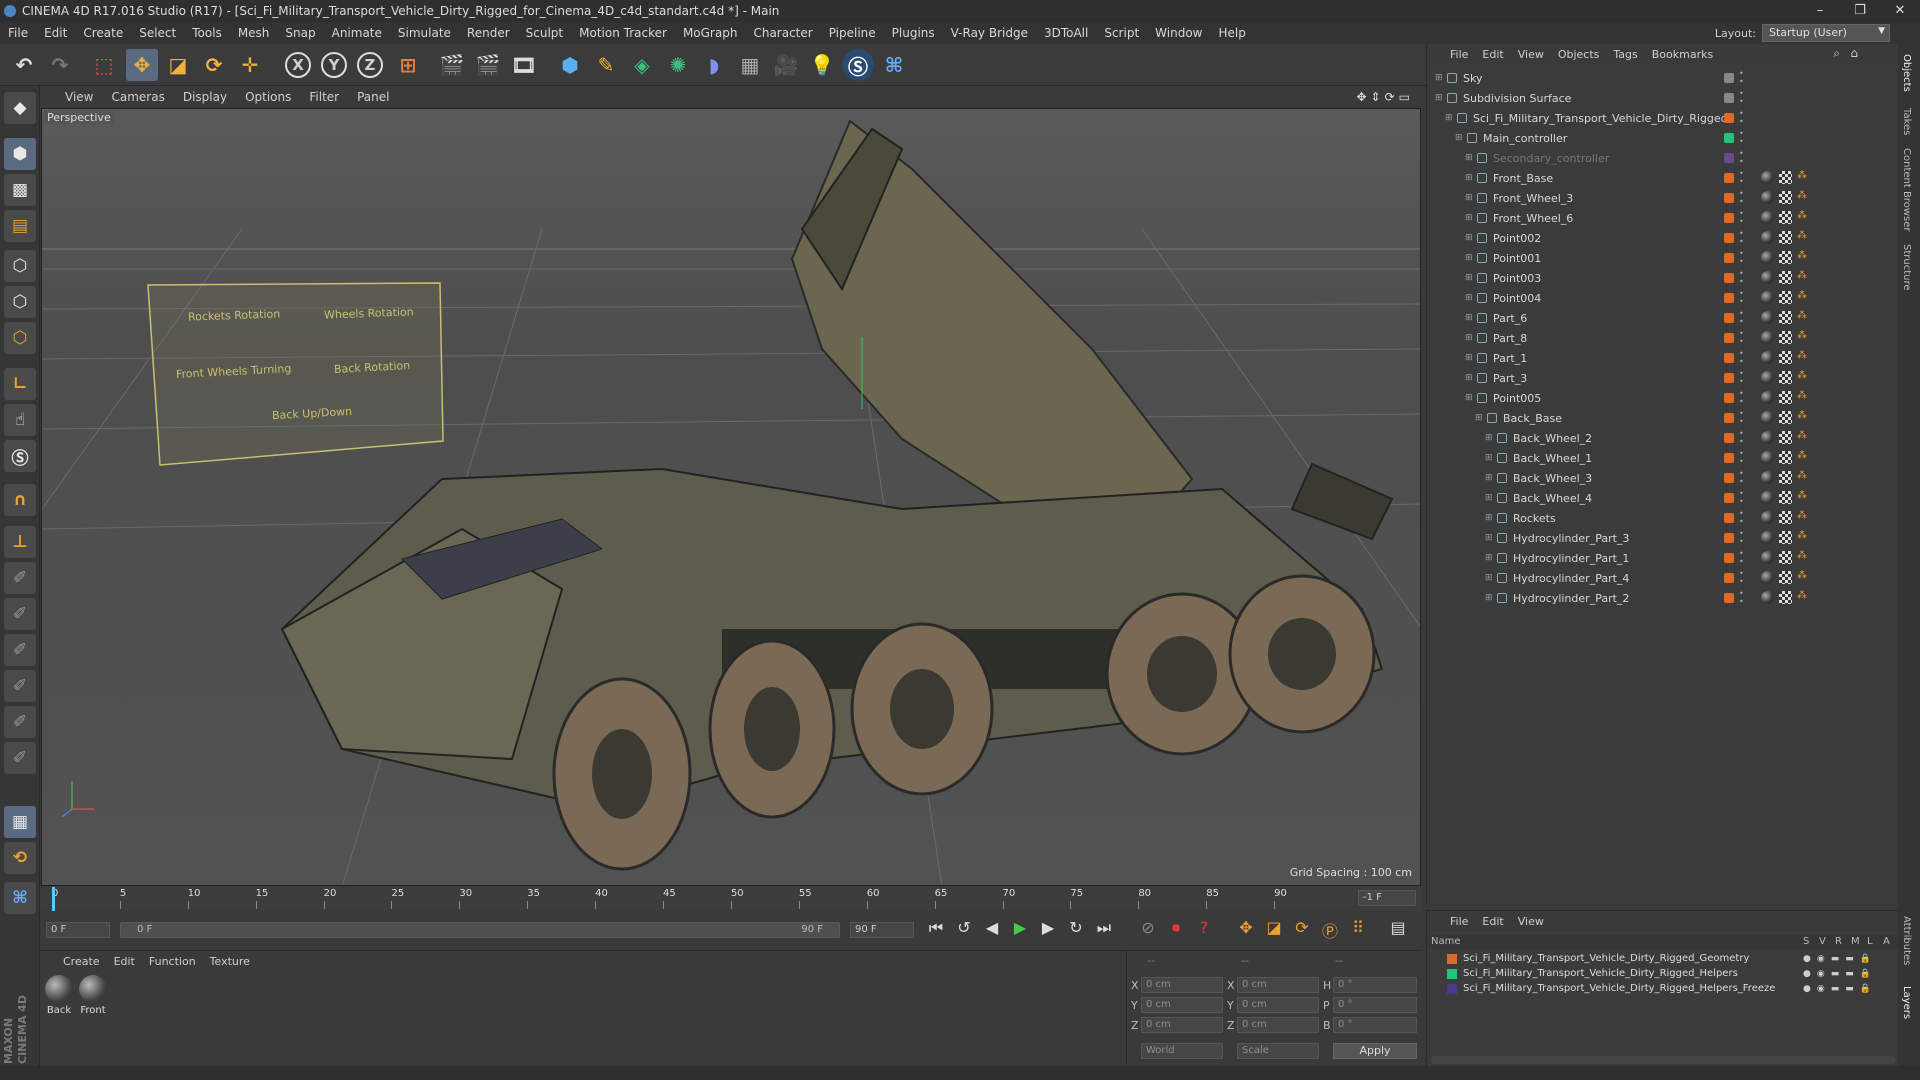  I want to click on maximize-button: ❐, so click(1860, 11).